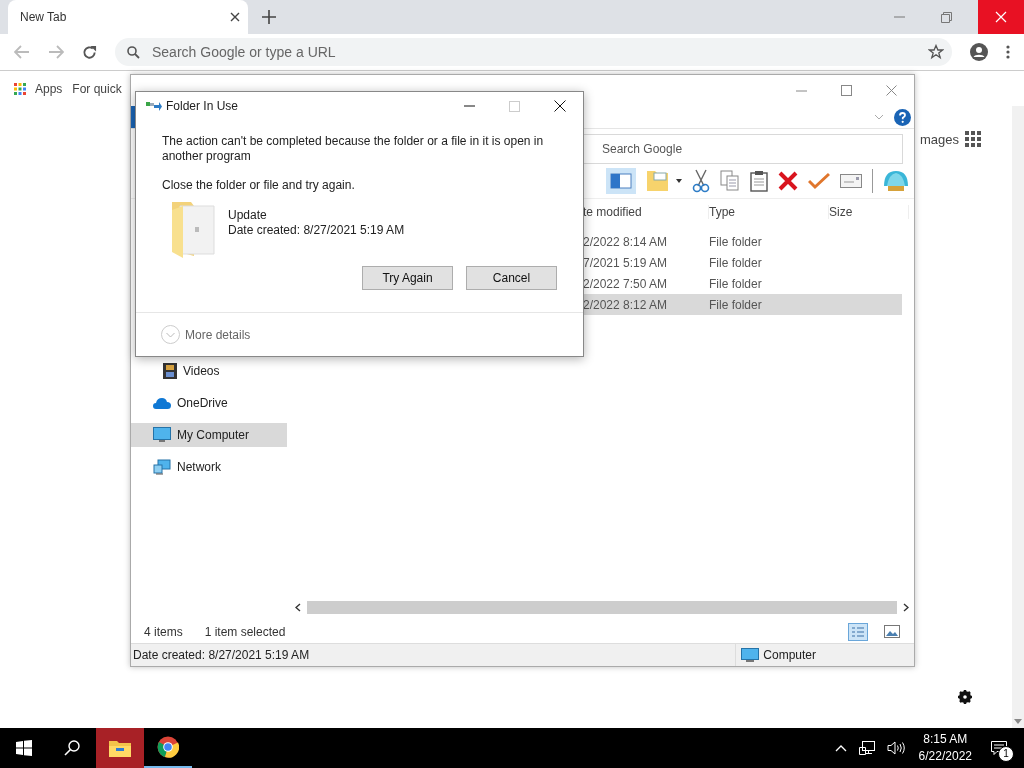  Describe the element at coordinates (742, 304) in the screenshot. I see `file-row: 2/2022 8:12 AM File folder` at that location.